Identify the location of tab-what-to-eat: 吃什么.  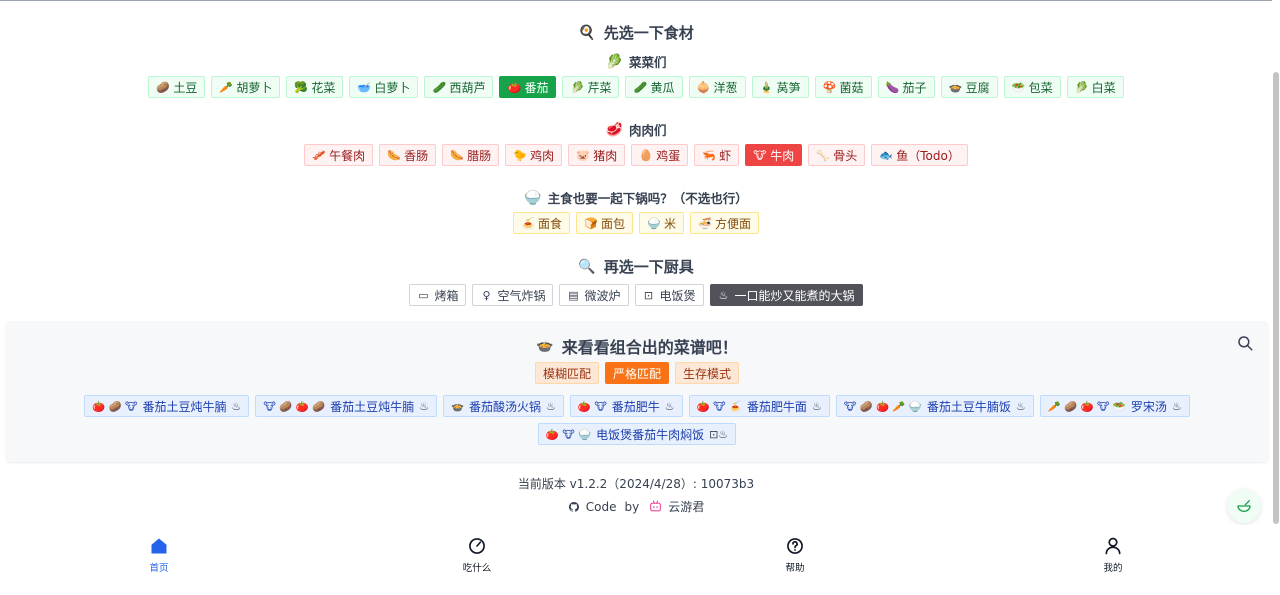
(477, 560).